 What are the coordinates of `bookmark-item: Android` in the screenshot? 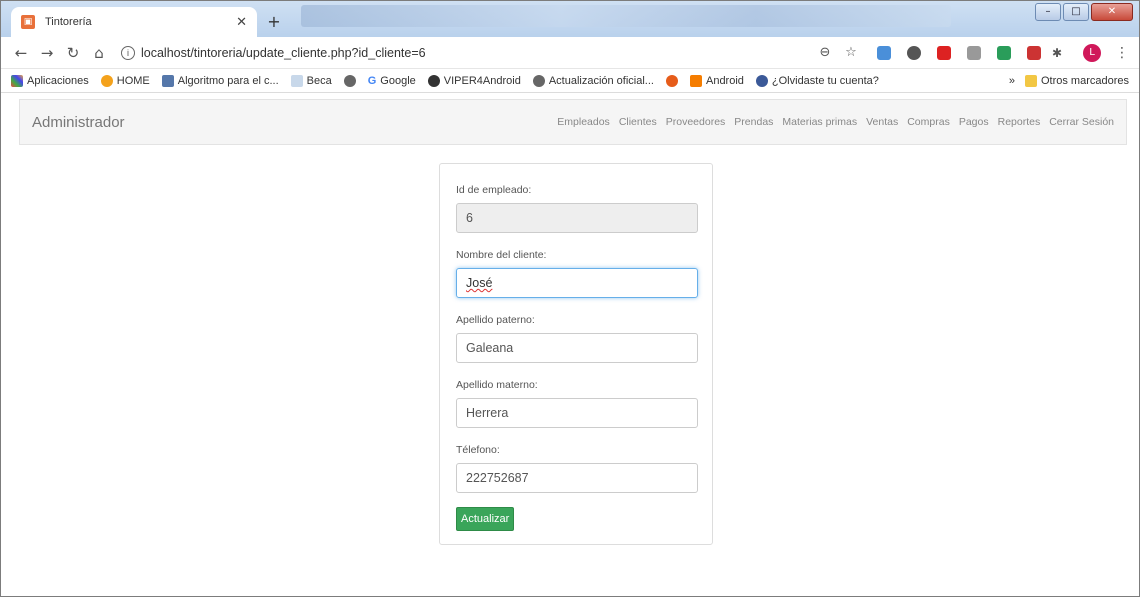 It's located at (716, 80).